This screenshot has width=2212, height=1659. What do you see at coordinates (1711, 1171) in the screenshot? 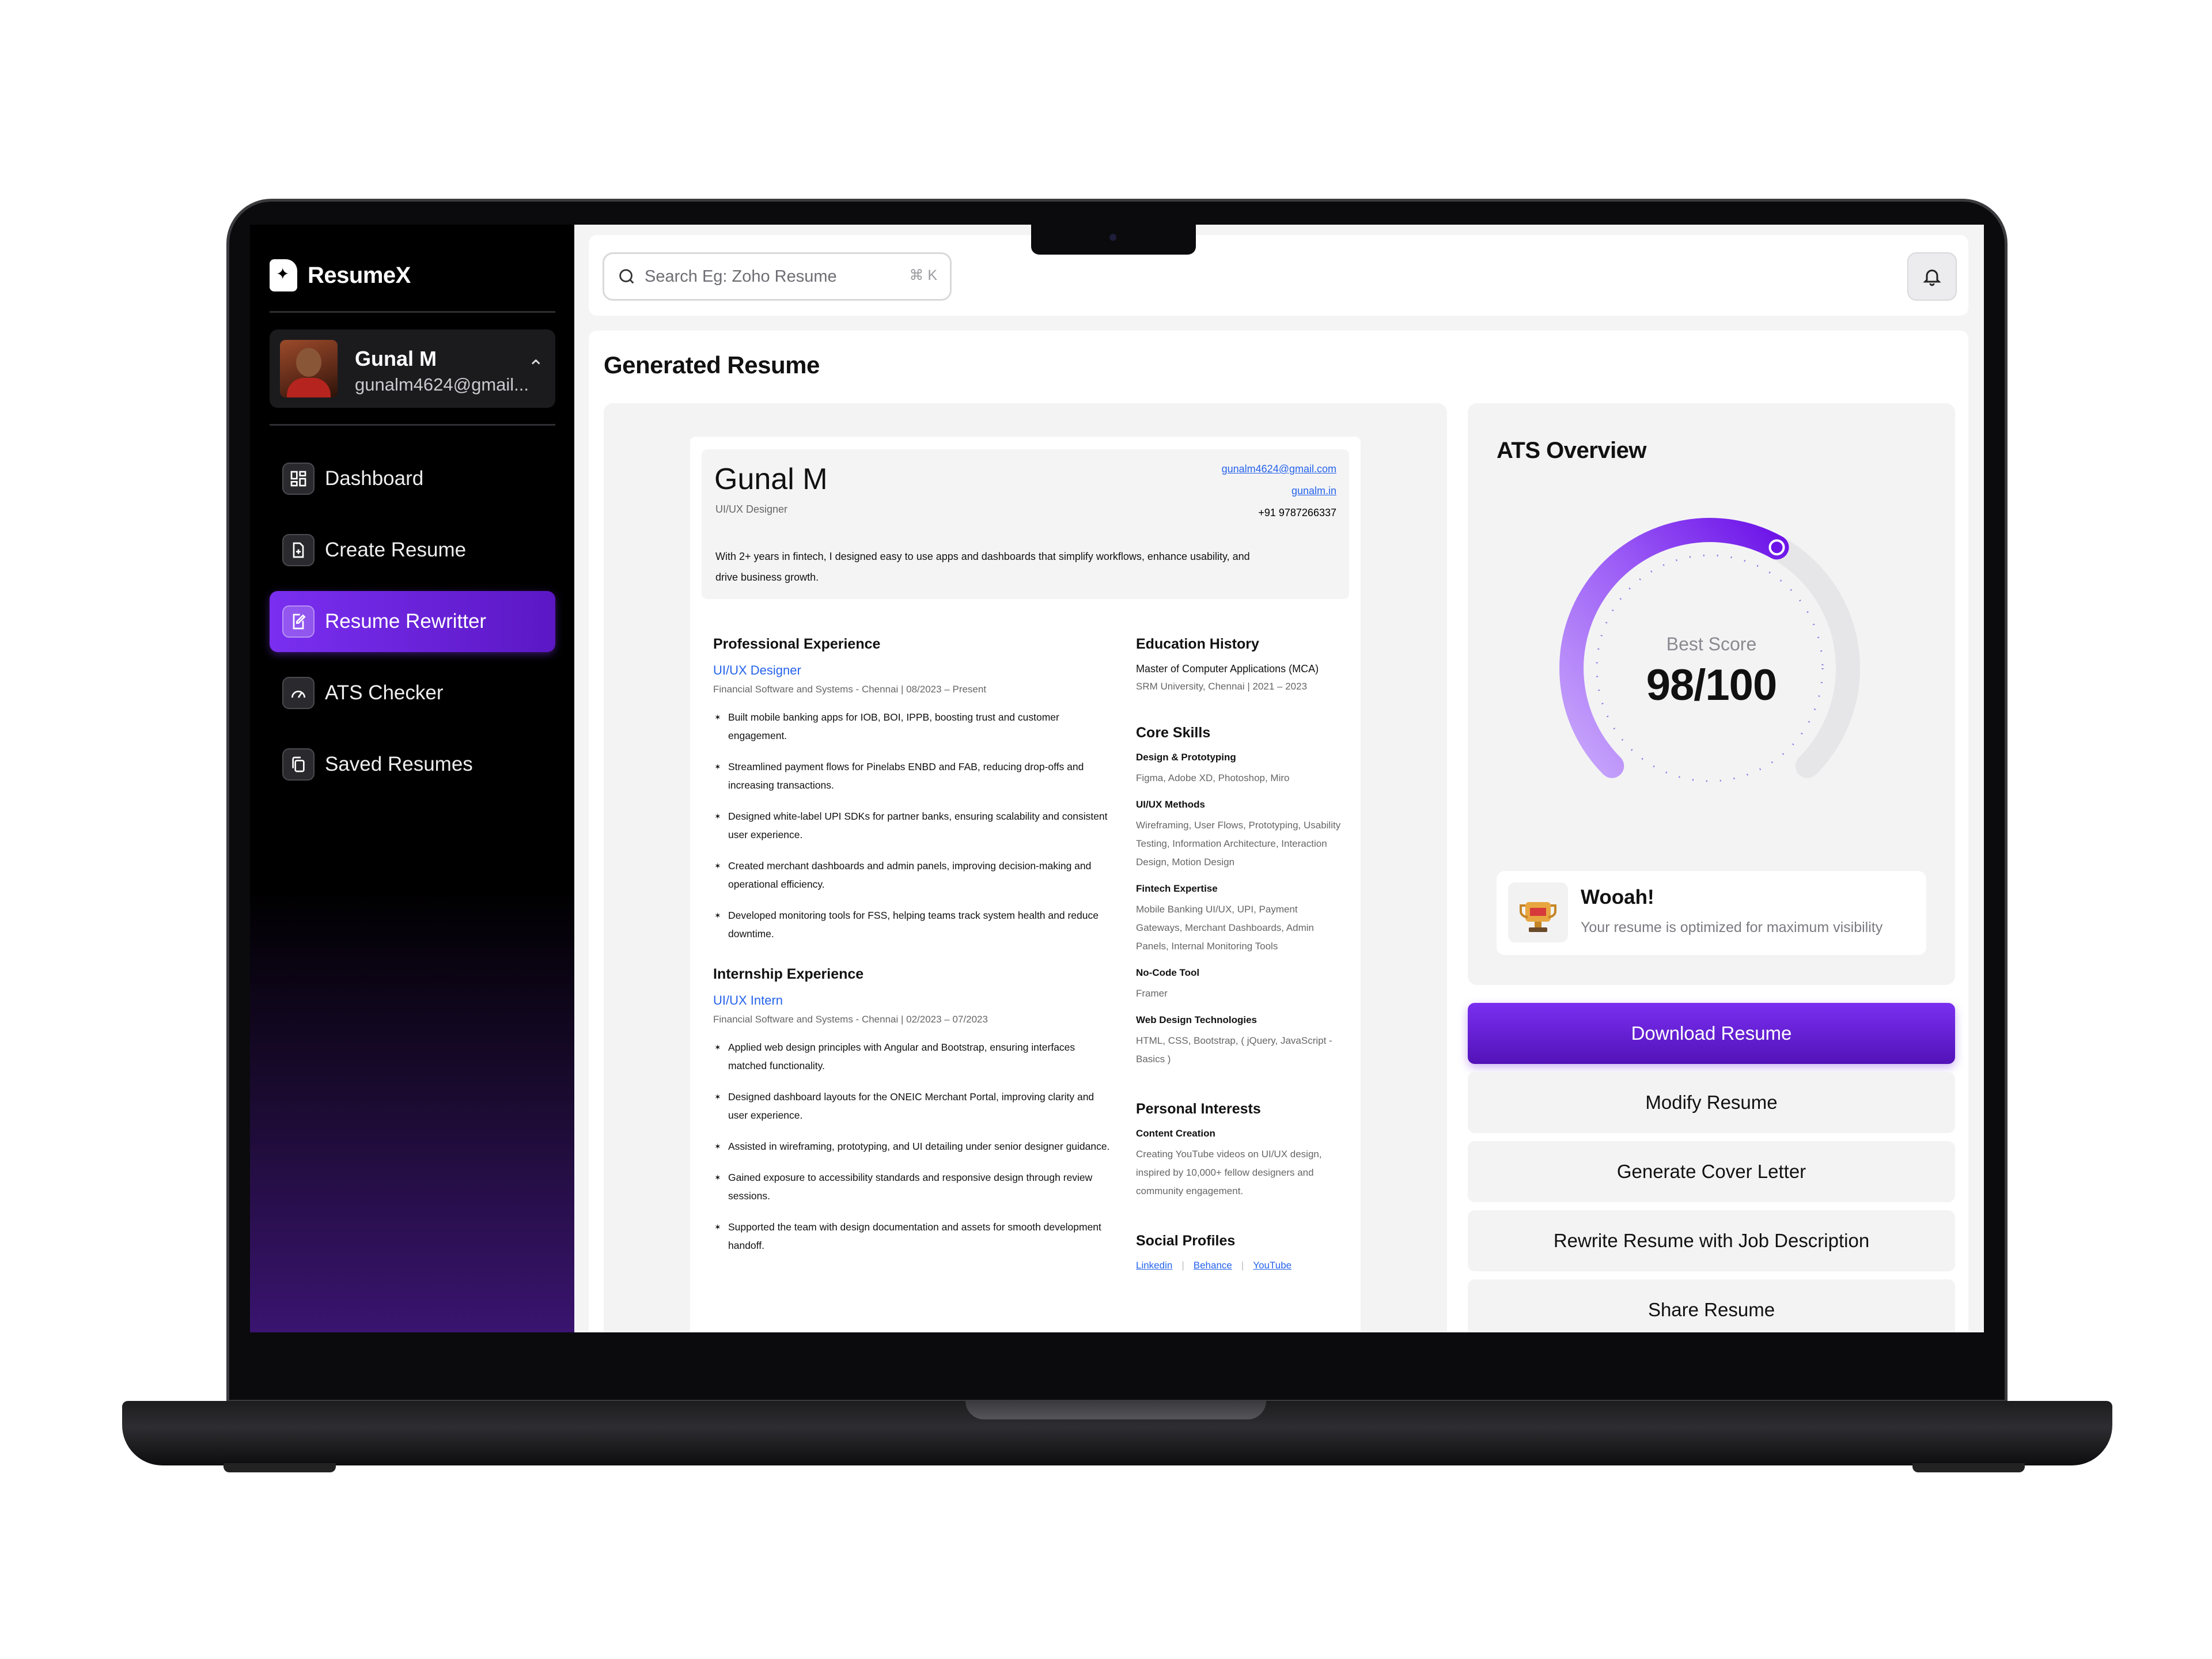
I see `generate-cover-letter-button: Generate Cover Letter` at bounding box center [1711, 1171].